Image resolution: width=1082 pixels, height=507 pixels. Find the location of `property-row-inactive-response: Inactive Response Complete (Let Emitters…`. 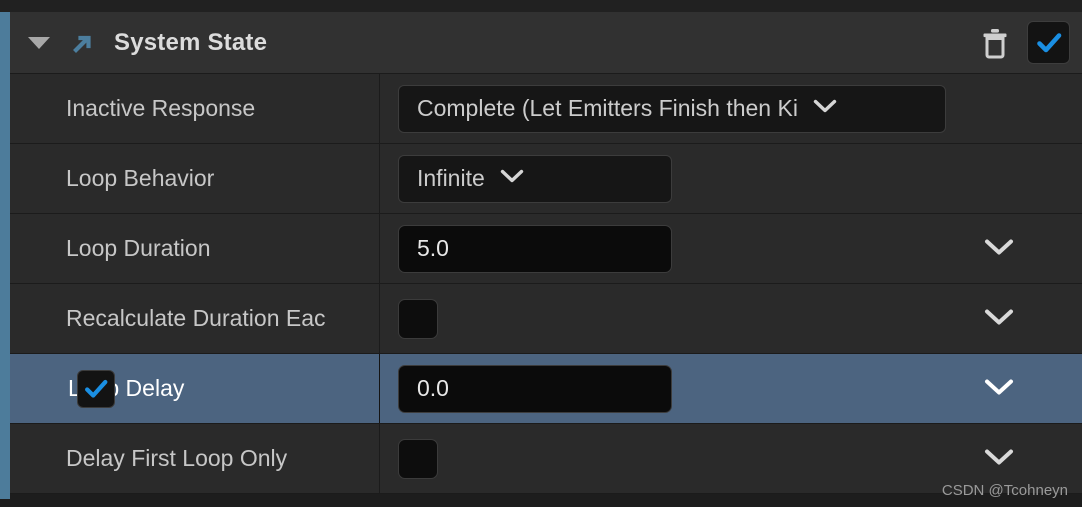

property-row-inactive-response: Inactive Response Complete (Let Emitters… is located at coordinates (546, 109).